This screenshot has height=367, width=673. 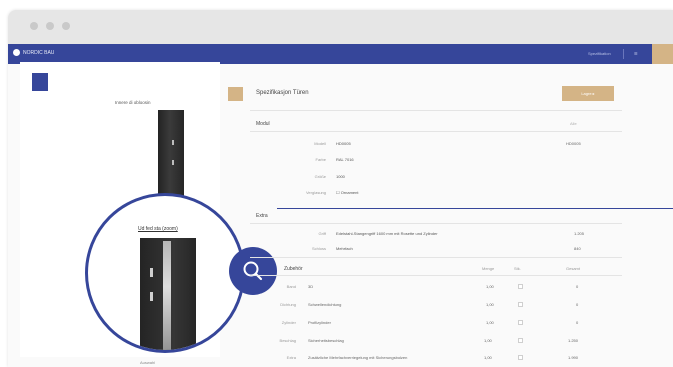 What do you see at coordinates (148, 362) in the screenshot?
I see `bottom-caption: Auswahl` at bounding box center [148, 362].